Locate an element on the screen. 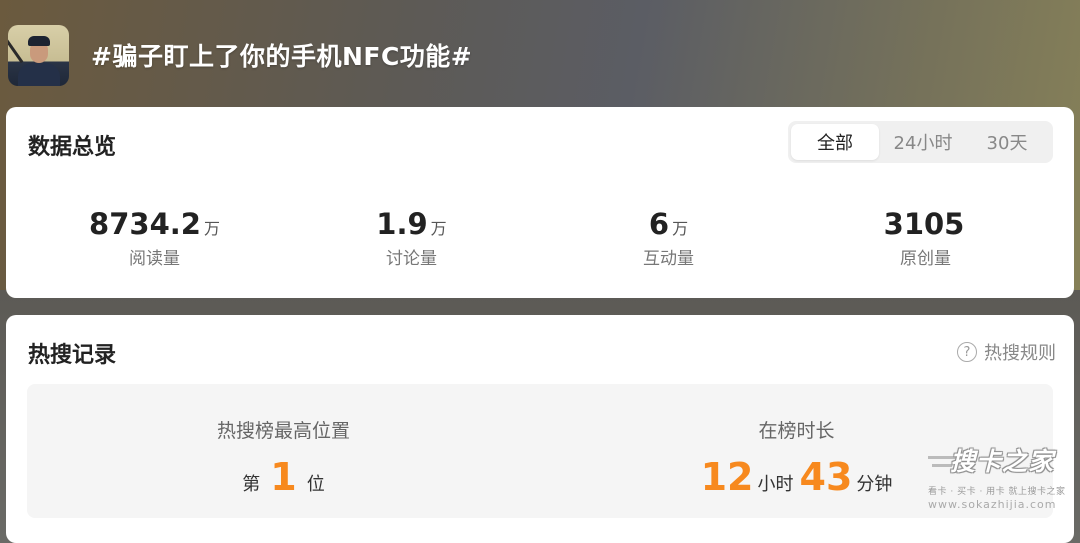  stat-interactions: 6 万 互动量 is located at coordinates (668, 238).